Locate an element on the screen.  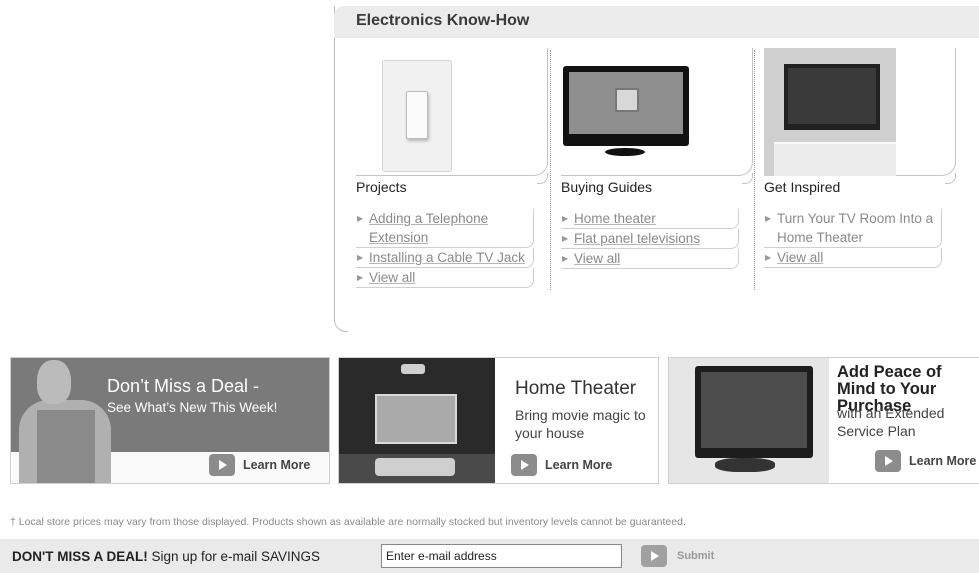
link-home-theater-guide: ▶ Home theater is located at coordinates (650, 219).